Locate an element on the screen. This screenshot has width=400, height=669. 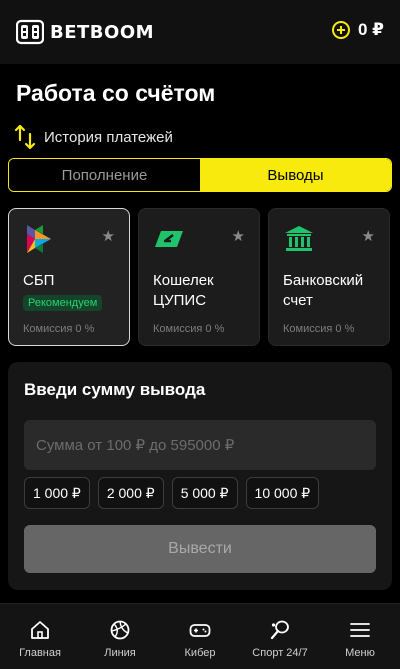
bank-icon is located at coordinates (299, 238).